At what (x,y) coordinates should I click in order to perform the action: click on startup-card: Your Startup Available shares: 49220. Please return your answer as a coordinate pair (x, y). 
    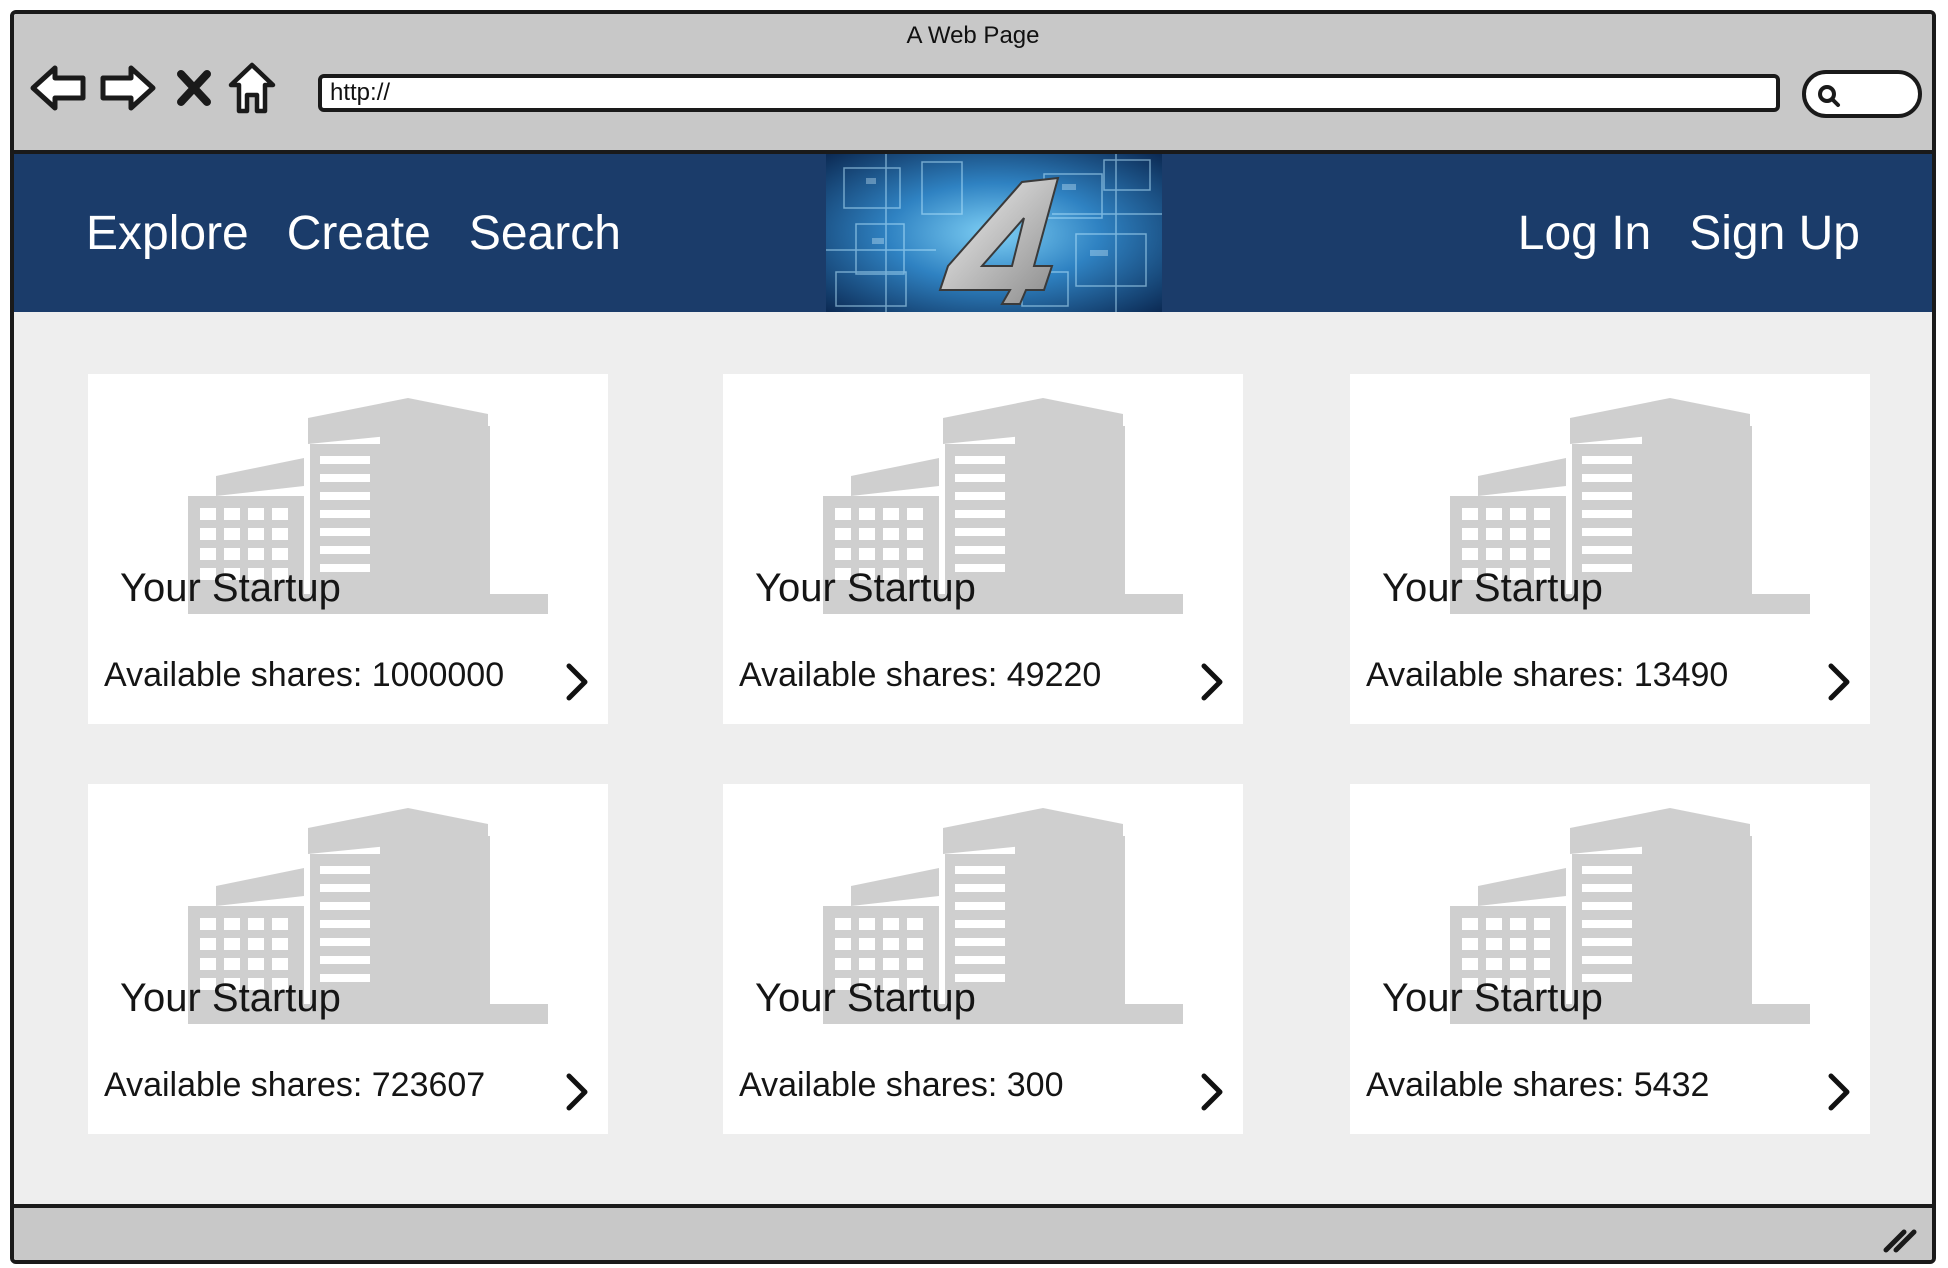
    Looking at the image, I should click on (983, 549).